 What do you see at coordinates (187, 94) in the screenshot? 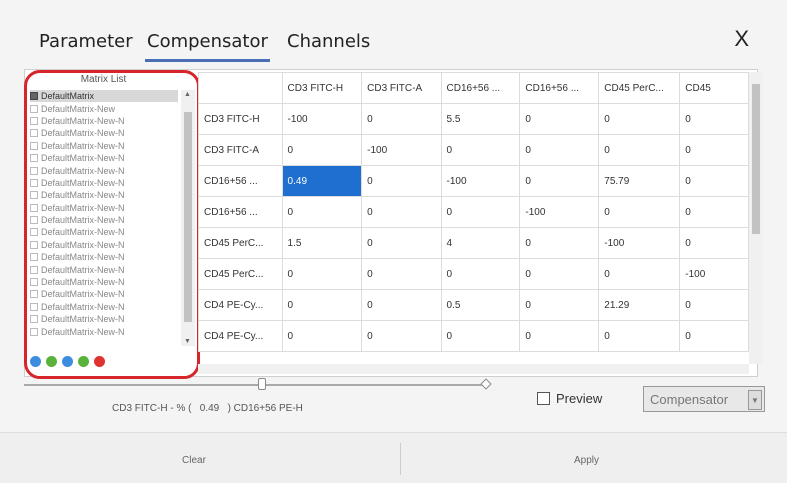
I see `scroll-up-icon: ▲` at bounding box center [187, 94].